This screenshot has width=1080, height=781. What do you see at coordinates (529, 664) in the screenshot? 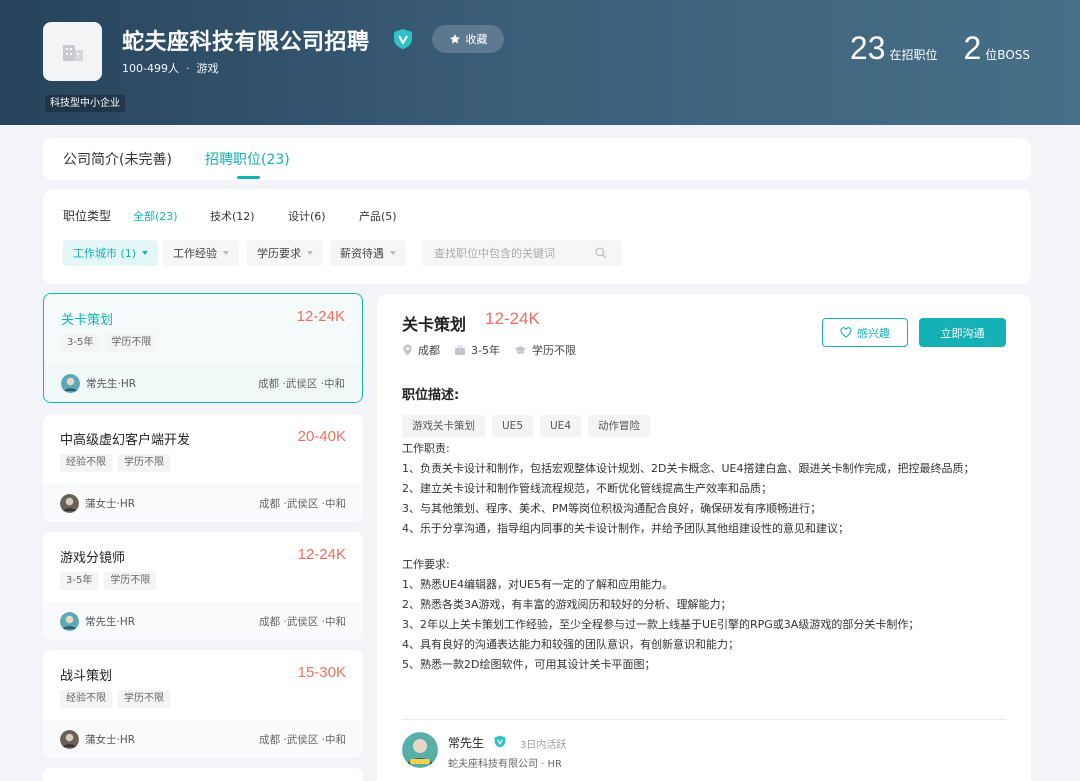
I see `requirement-item: 5、熟悉一款2D绘图软件，可用其设计关卡平面图；` at bounding box center [529, 664].